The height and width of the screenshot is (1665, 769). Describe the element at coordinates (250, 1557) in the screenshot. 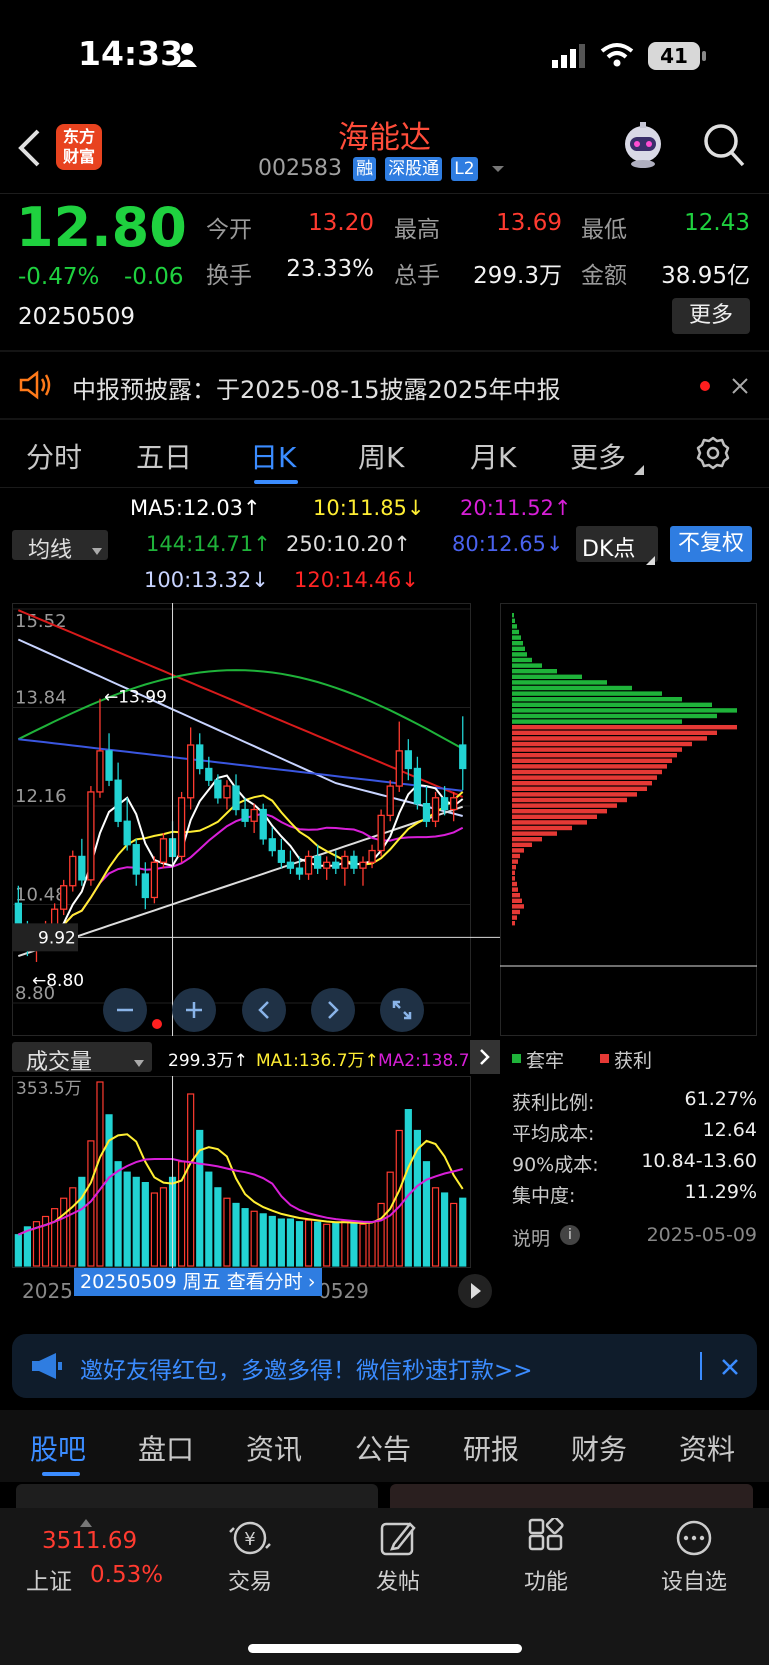

I see `nav-trade: ¥ 交易` at that location.